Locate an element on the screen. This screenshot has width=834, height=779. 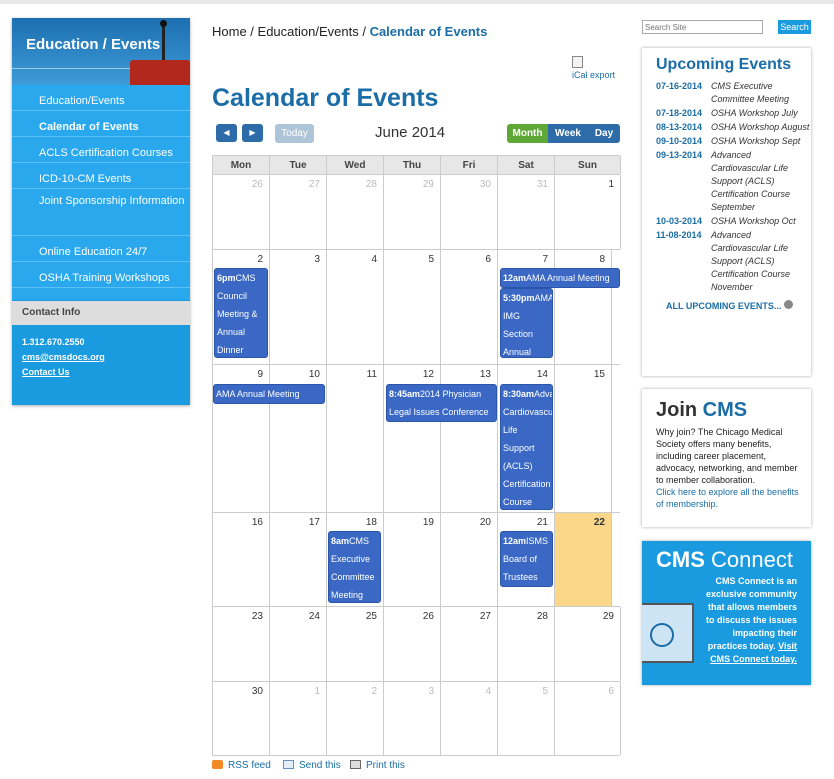
email-link: cms@cmsdocs.org is located at coordinates (63, 357).